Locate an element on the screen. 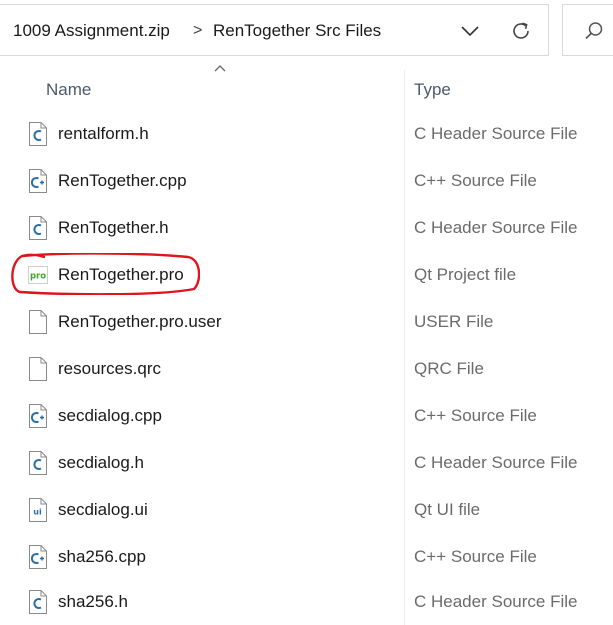  file-name: secdialog.cpp is located at coordinates (110, 415).